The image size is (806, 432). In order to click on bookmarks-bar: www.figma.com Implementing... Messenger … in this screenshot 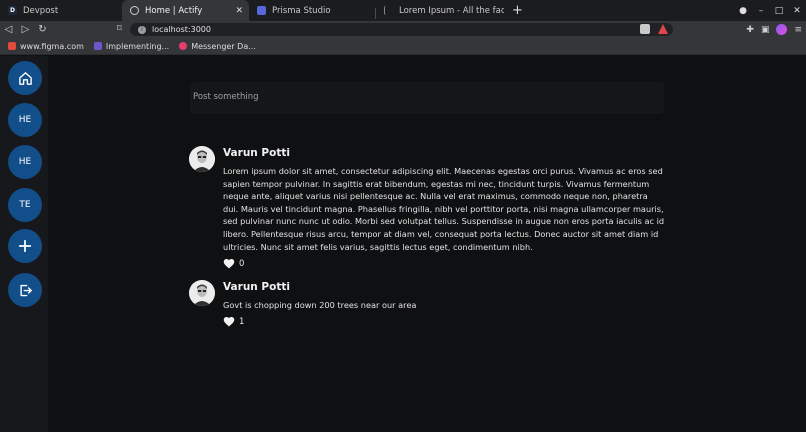, I will do `click(403, 46)`.